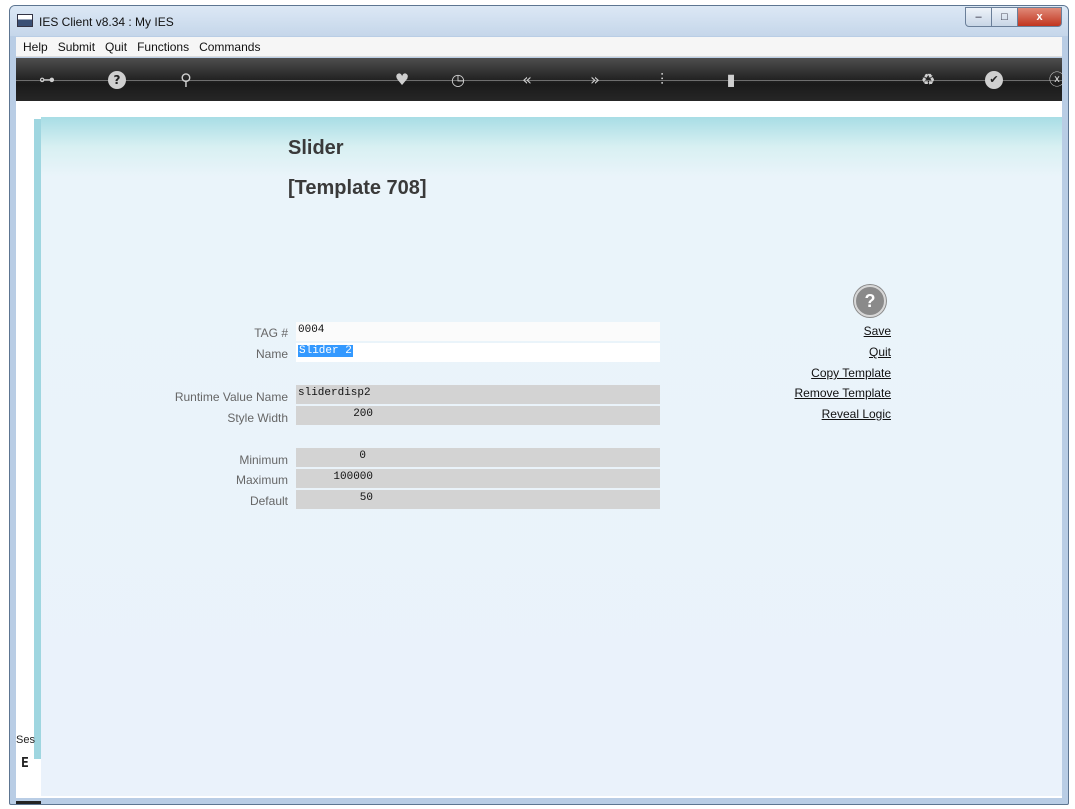 This screenshot has height=809, width=1075. What do you see at coordinates (877, 331) in the screenshot?
I see `save-link: Save` at bounding box center [877, 331].